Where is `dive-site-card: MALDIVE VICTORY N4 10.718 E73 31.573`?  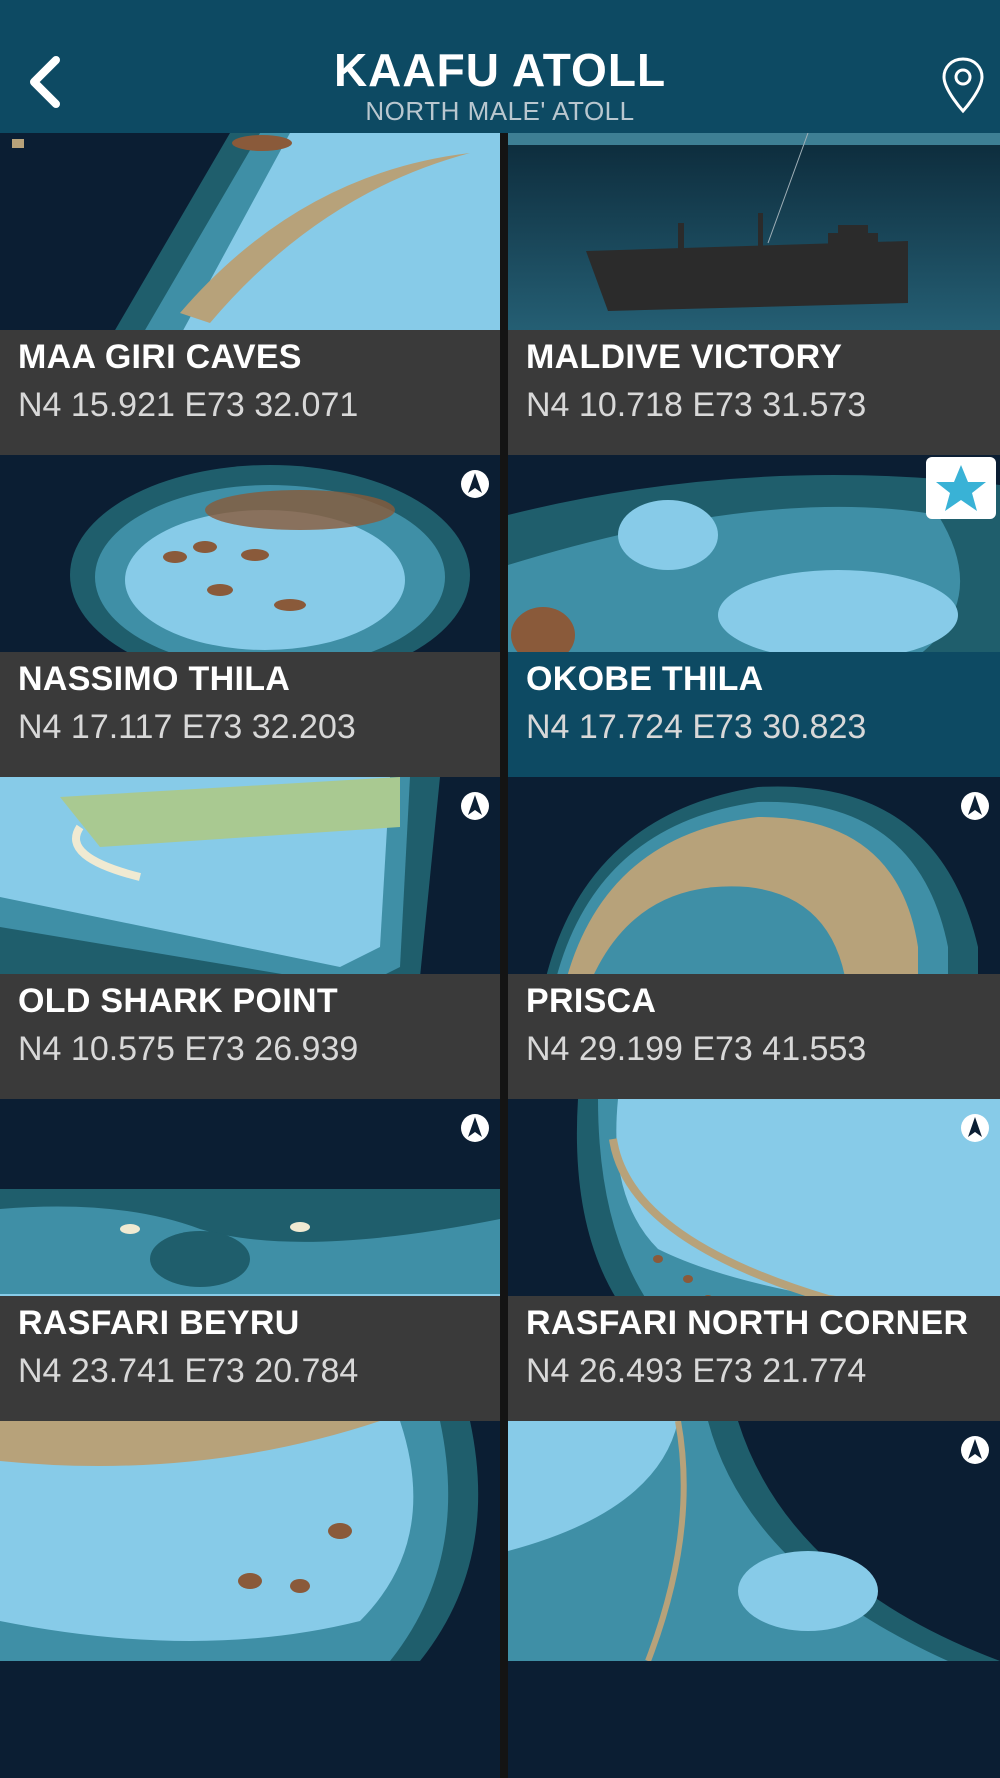 dive-site-card: MALDIVE VICTORY N4 10.718 E73 31.573 is located at coordinates (754, 311).